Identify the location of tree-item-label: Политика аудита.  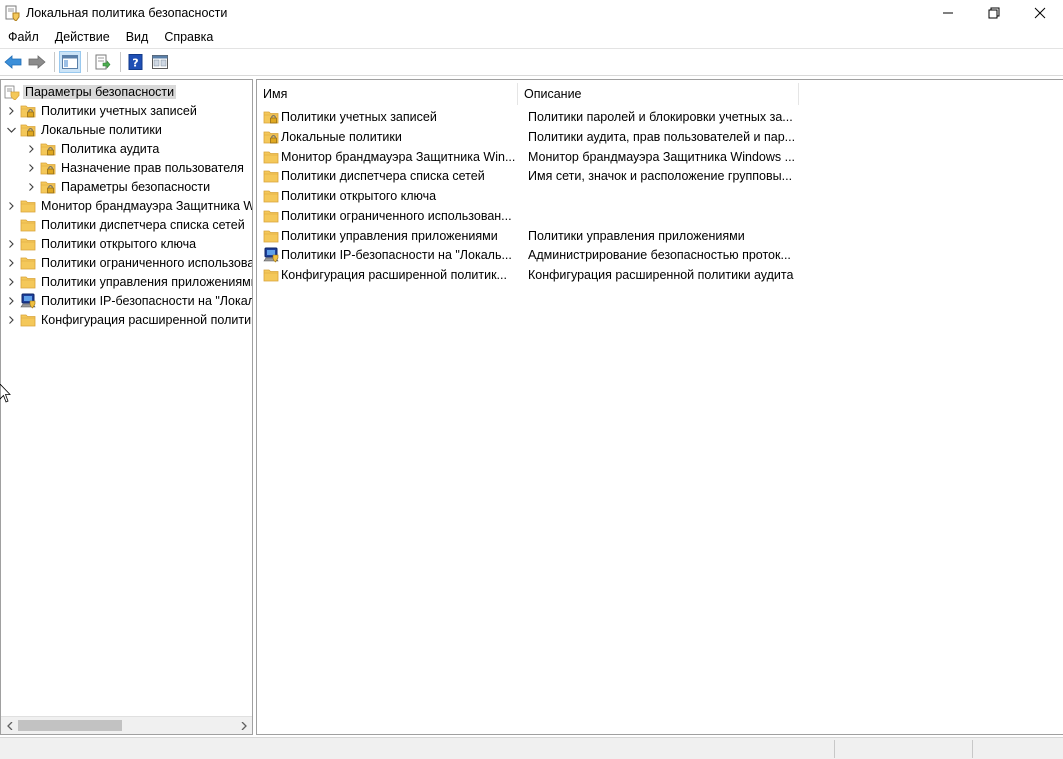
(110, 148).